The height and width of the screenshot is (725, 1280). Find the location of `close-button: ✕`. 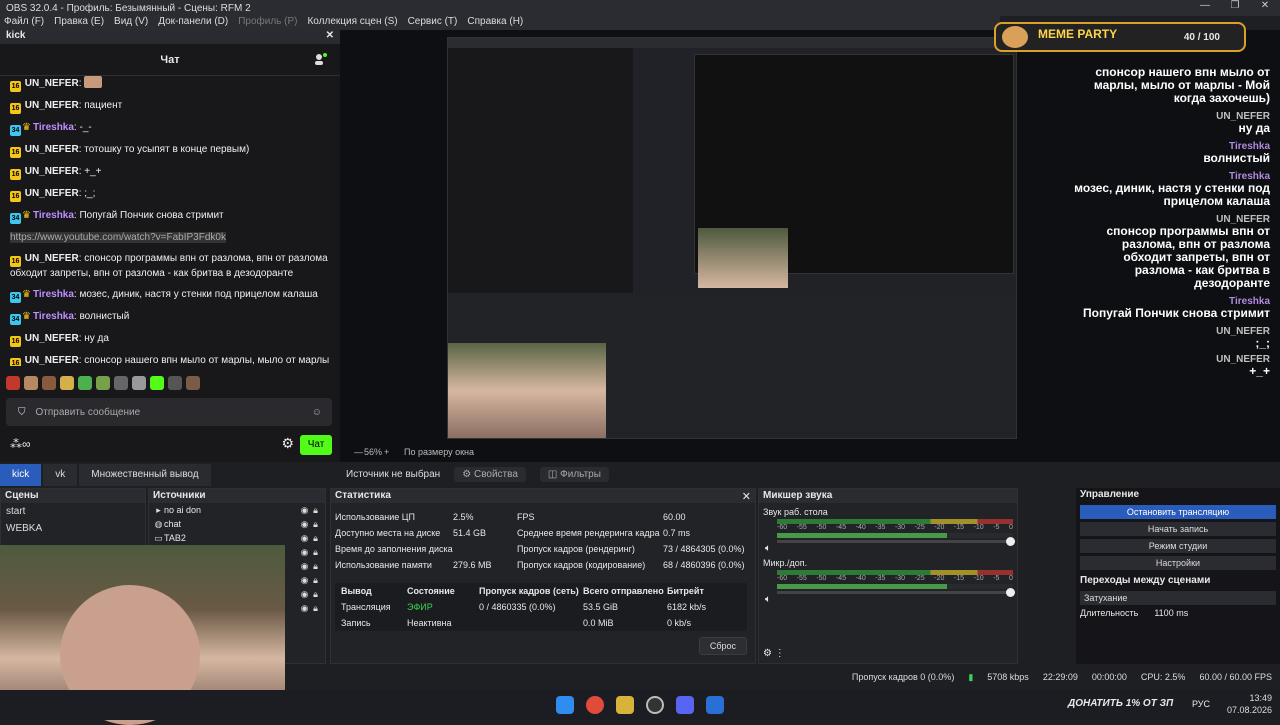

close-button: ✕ is located at coordinates (1265, 5).